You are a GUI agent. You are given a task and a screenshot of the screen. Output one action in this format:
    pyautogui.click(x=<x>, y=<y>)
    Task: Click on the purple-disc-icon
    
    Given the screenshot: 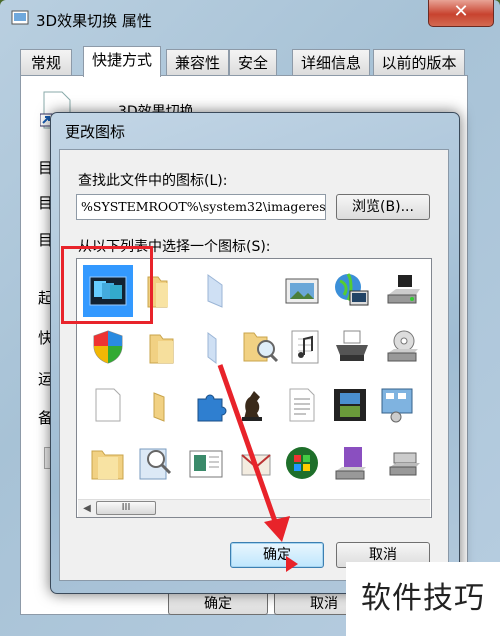 What is the action you would take?
    pyautogui.click(x=350, y=463)
    